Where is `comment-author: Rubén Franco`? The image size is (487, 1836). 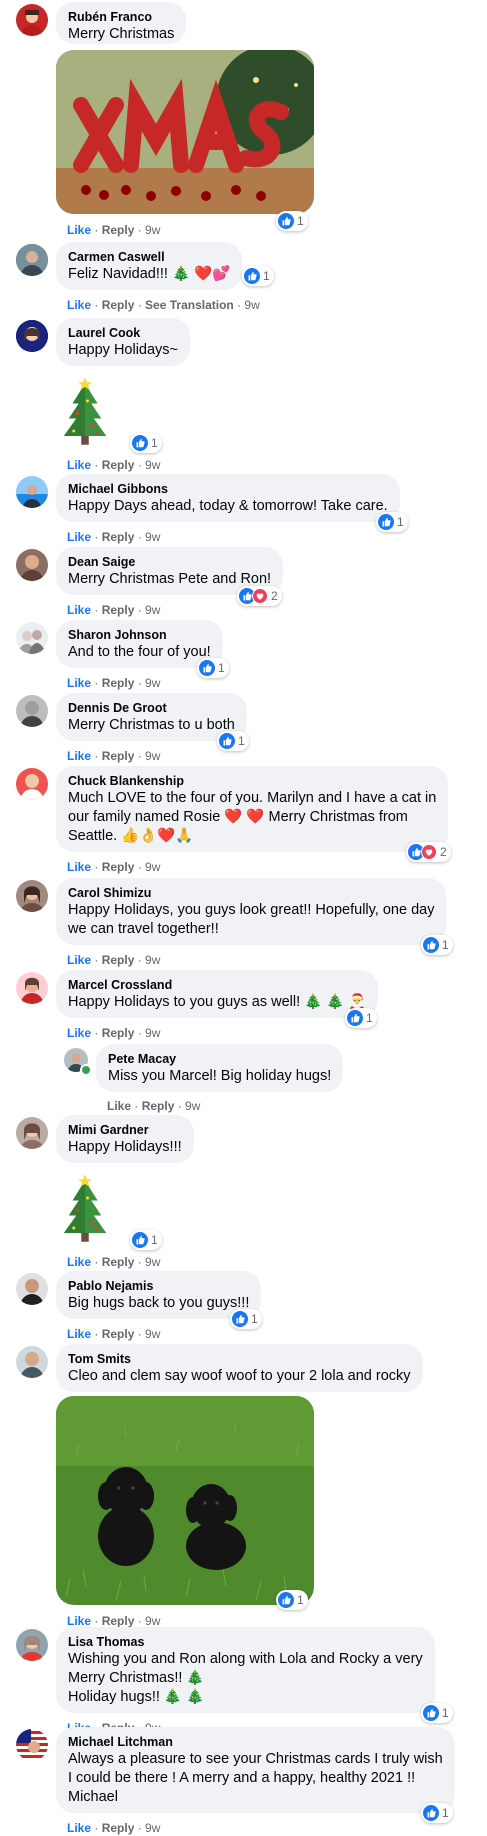 comment-author: Rubén Franco is located at coordinates (121, 17).